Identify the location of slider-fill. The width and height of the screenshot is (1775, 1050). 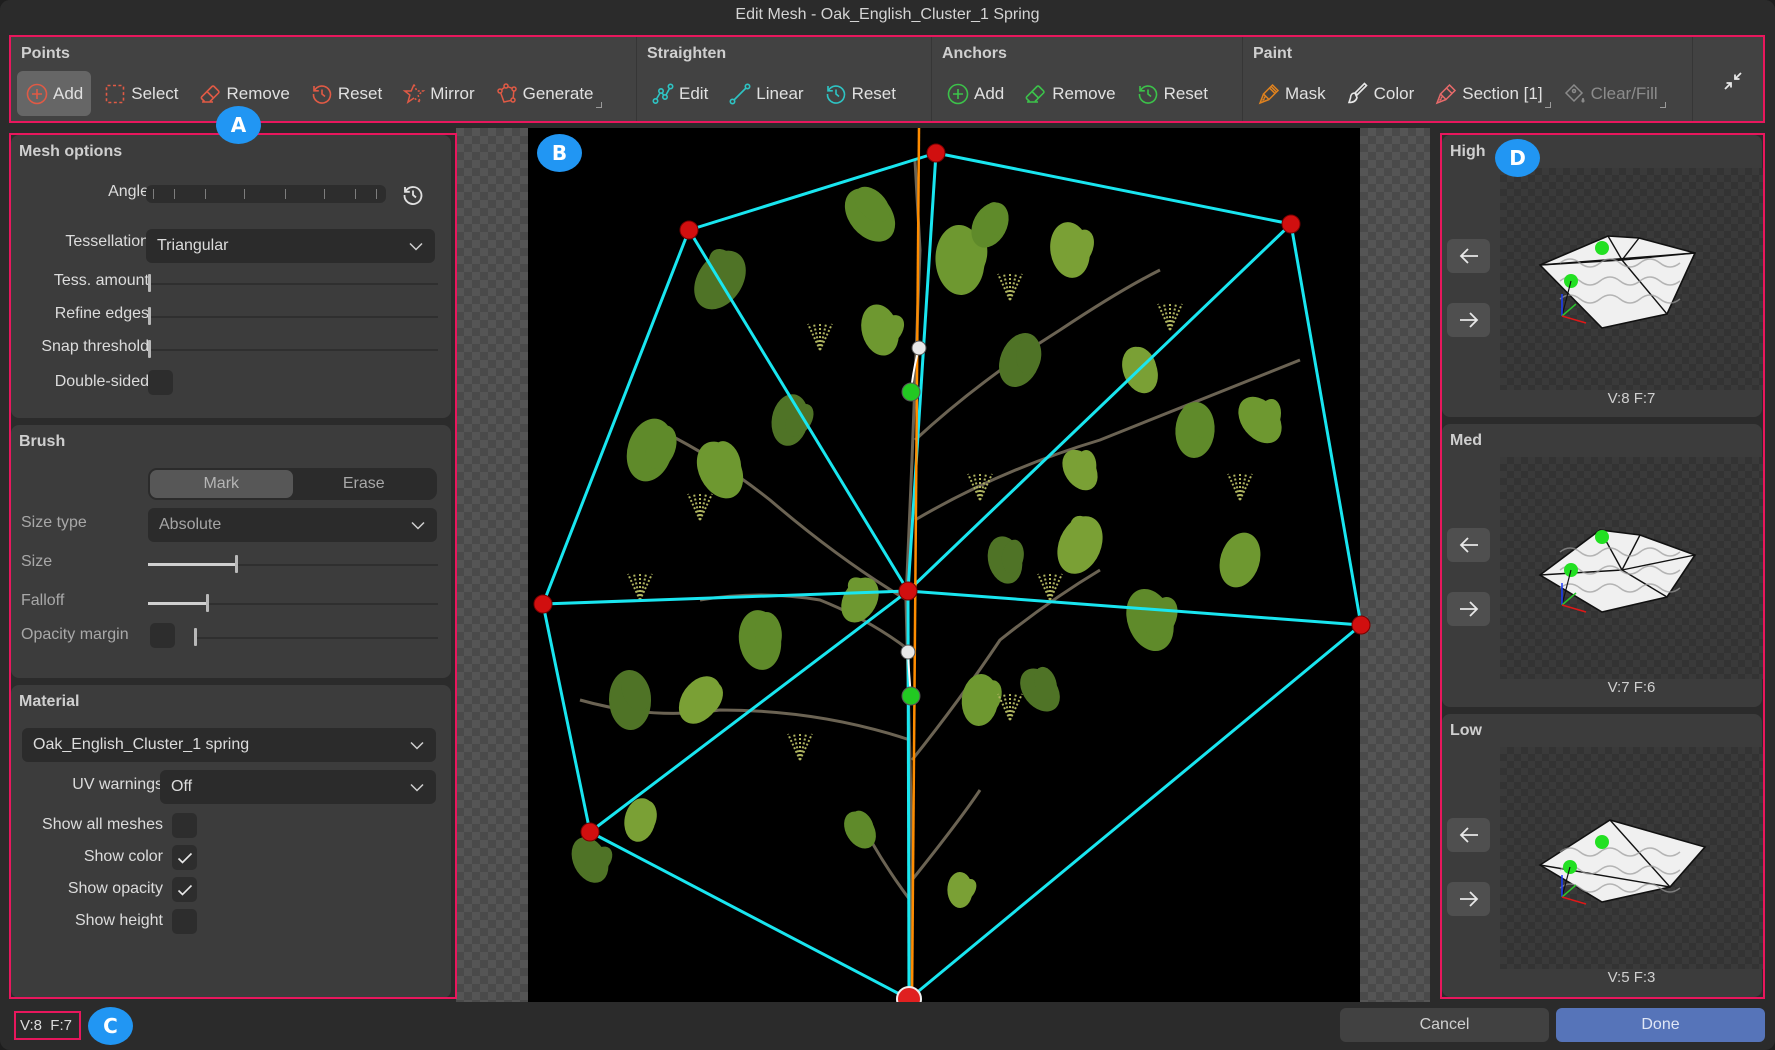
(191, 564).